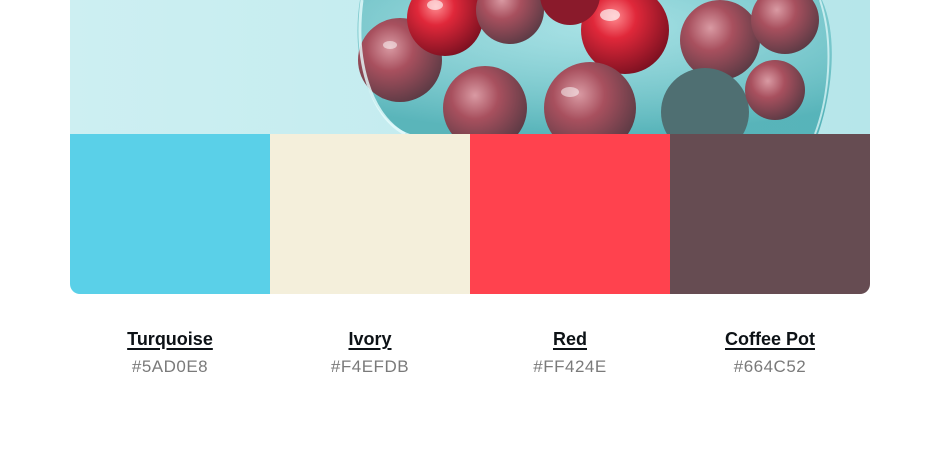  I want to click on swatch-turquoise, so click(170, 214).